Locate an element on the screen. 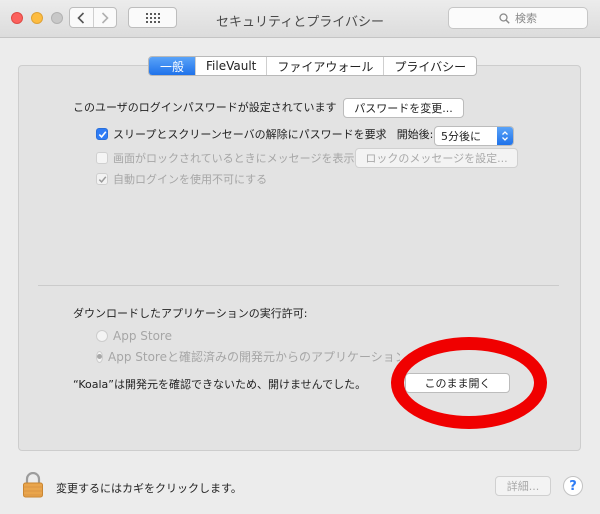  blocked-app-row: “Koala”は開発元を確認できないため、開けませんでした。 is located at coordinates (219, 384).